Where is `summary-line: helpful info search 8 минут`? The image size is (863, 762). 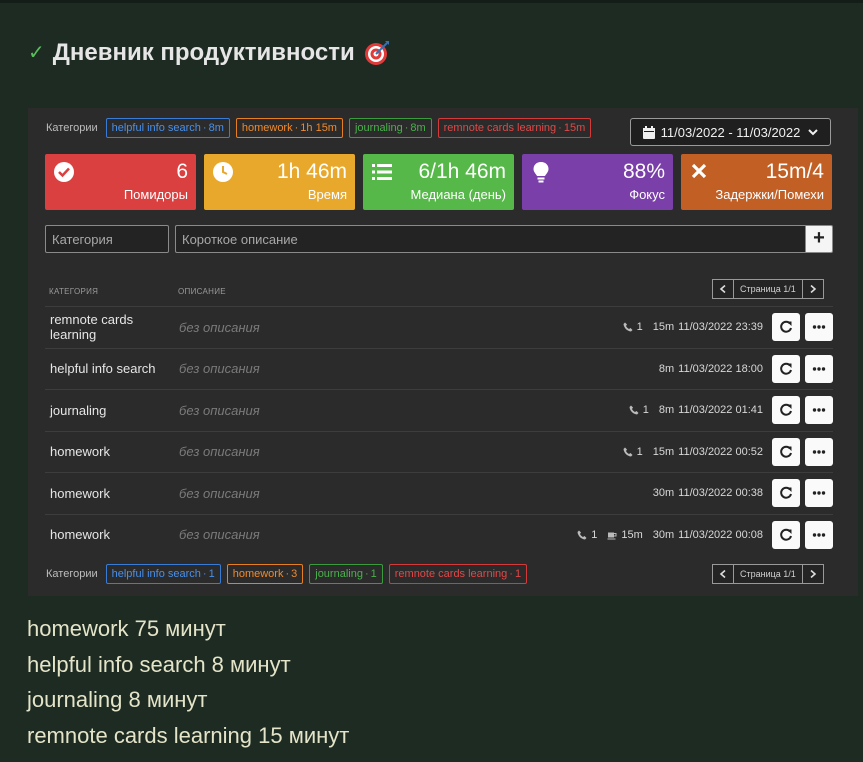 summary-line: helpful info search 8 минут is located at coordinates (159, 664).